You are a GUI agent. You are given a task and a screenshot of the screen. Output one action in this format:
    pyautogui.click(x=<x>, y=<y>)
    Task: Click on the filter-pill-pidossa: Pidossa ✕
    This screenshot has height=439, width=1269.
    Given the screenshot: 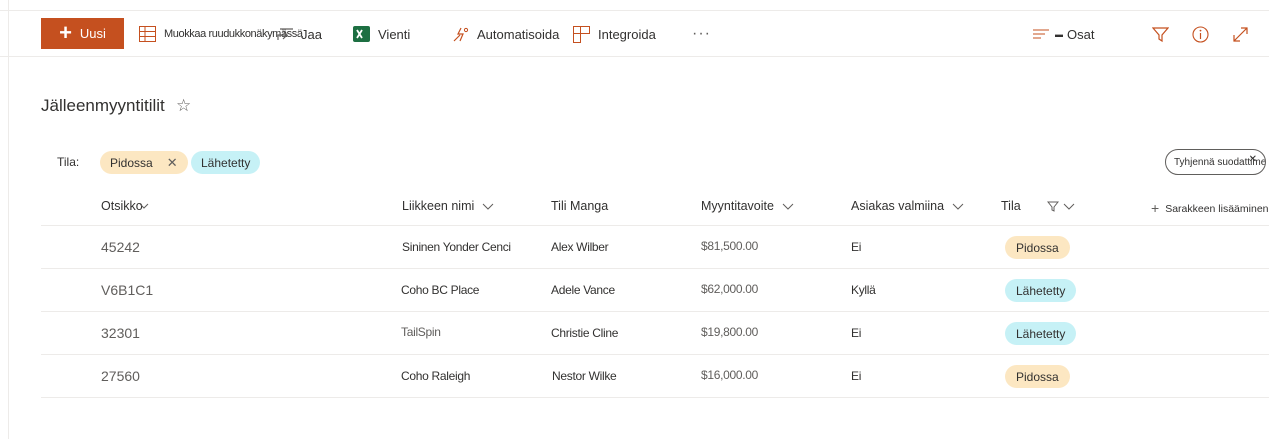 What is the action you would take?
    pyautogui.click(x=144, y=162)
    